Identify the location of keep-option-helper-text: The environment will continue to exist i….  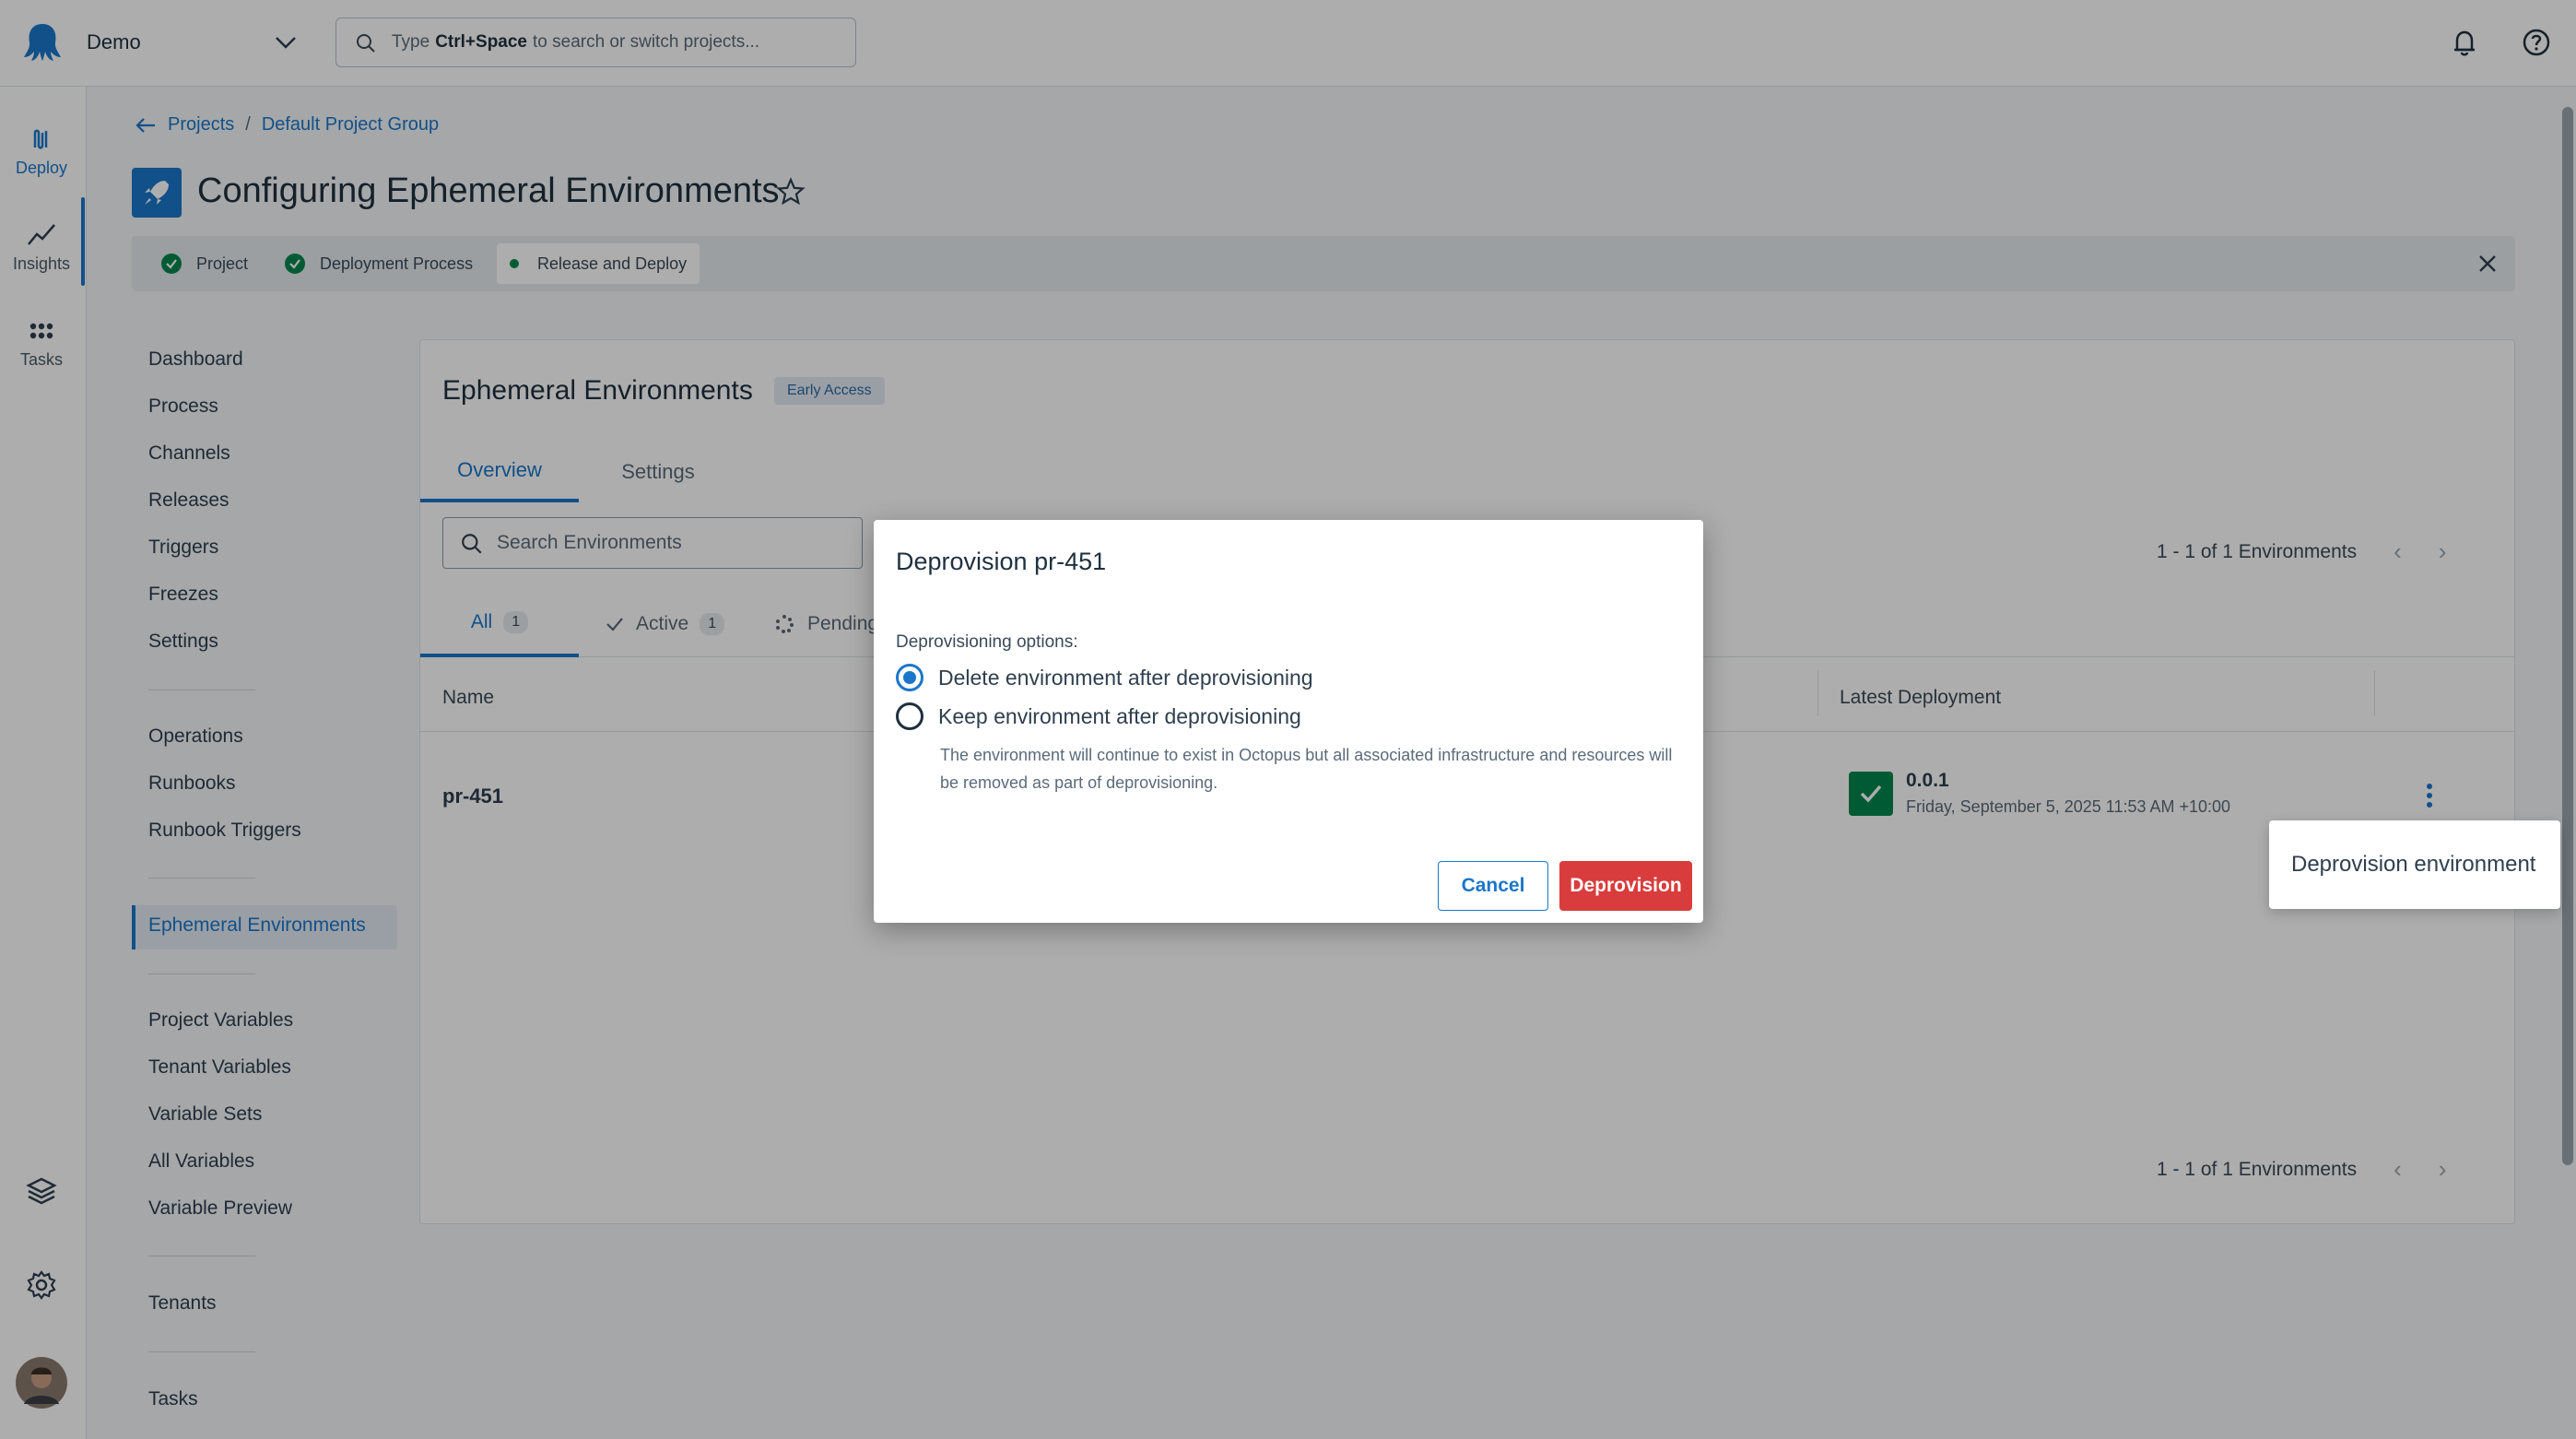
(1306, 769).